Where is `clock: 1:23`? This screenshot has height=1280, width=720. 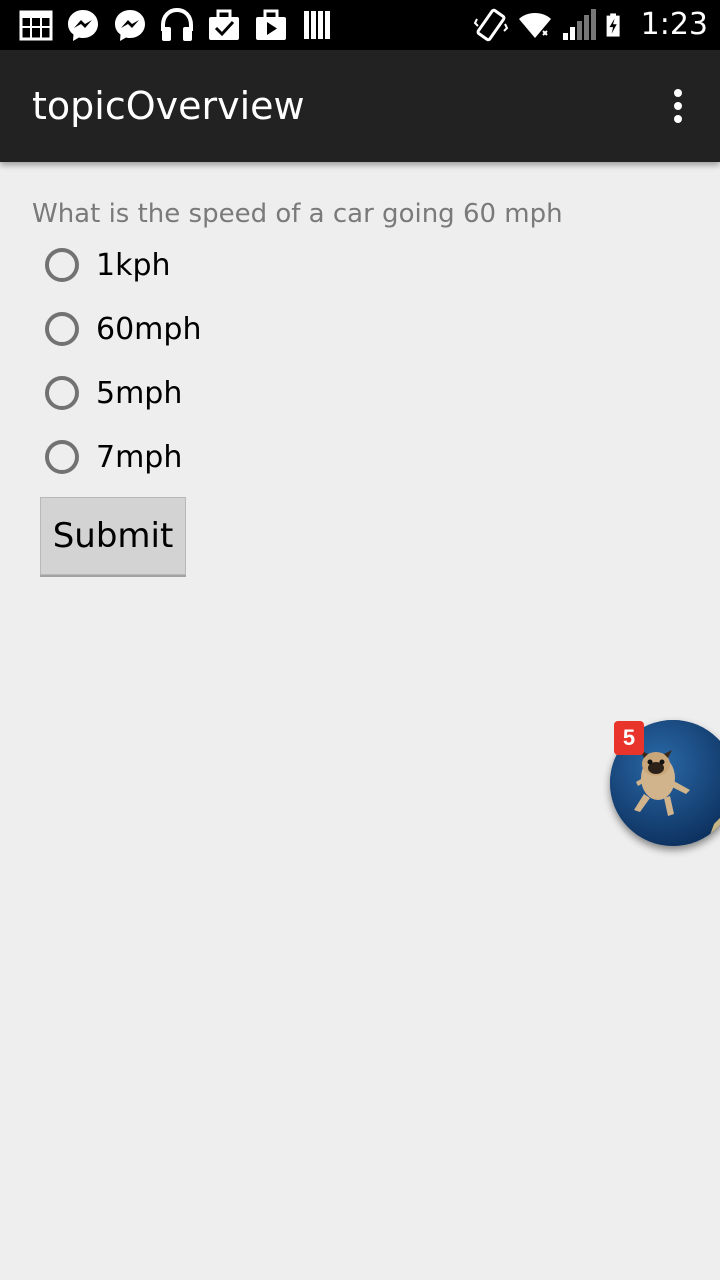
clock: 1:23 is located at coordinates (674, 24).